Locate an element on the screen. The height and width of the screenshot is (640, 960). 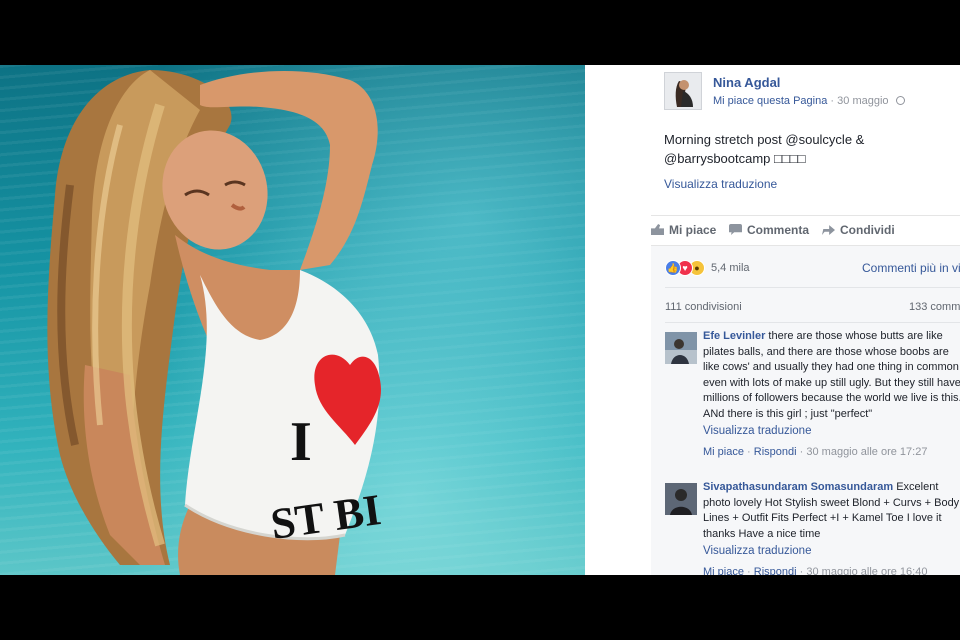
author-avatar is located at coordinates (683, 91).